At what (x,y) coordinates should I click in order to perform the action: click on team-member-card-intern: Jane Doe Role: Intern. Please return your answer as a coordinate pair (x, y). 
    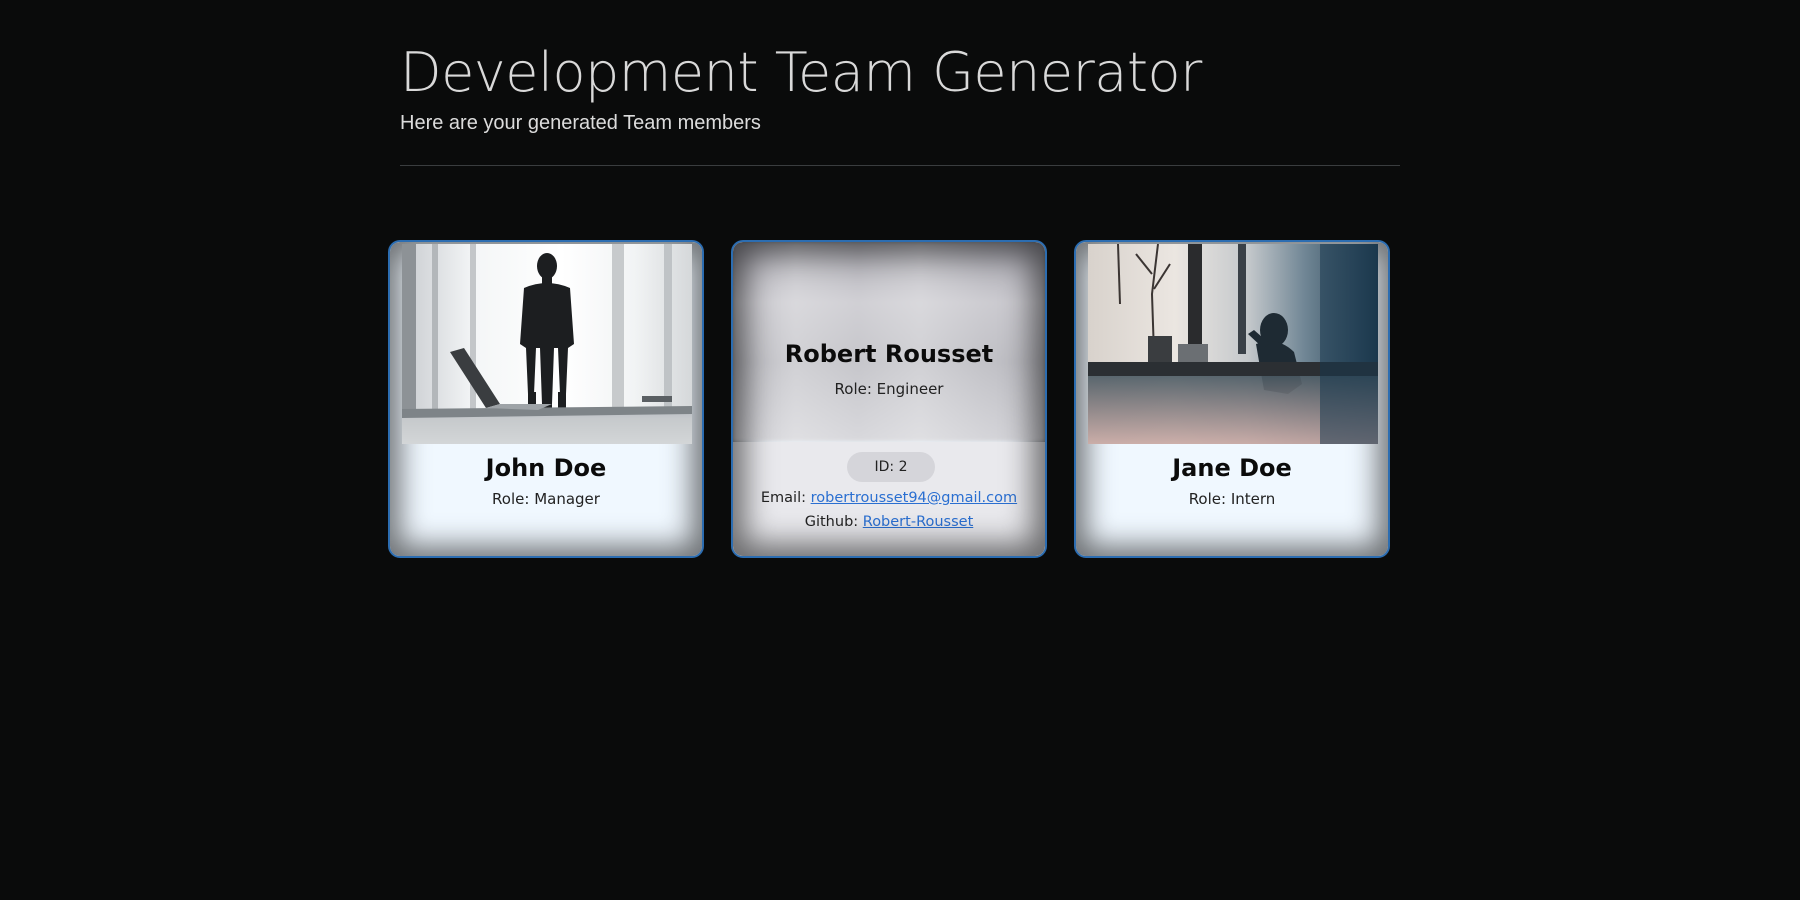
    Looking at the image, I should click on (1232, 399).